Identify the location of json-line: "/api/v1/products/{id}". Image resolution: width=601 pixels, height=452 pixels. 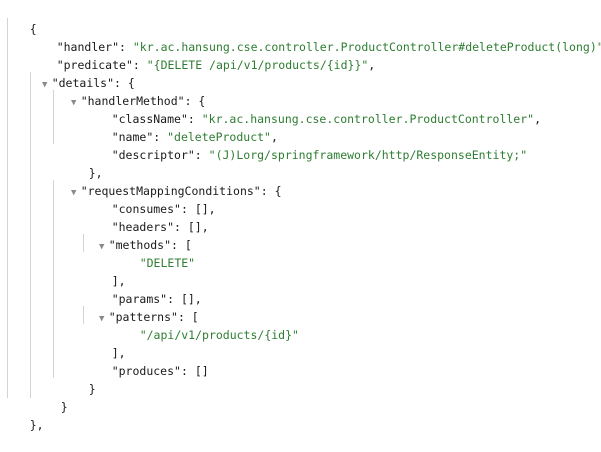
(205, 325).